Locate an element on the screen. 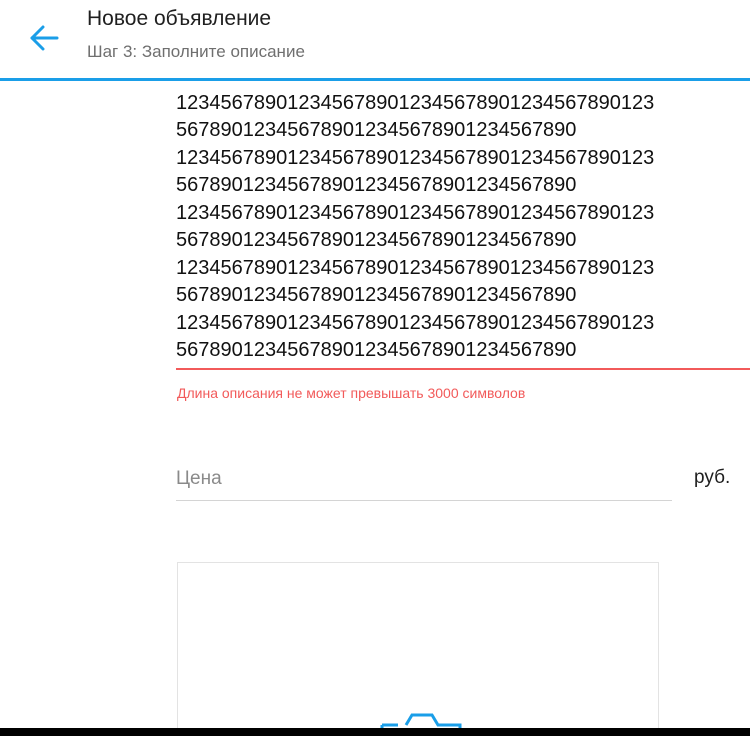 This screenshot has width=750, height=736. back-button is located at coordinates (44, 38).